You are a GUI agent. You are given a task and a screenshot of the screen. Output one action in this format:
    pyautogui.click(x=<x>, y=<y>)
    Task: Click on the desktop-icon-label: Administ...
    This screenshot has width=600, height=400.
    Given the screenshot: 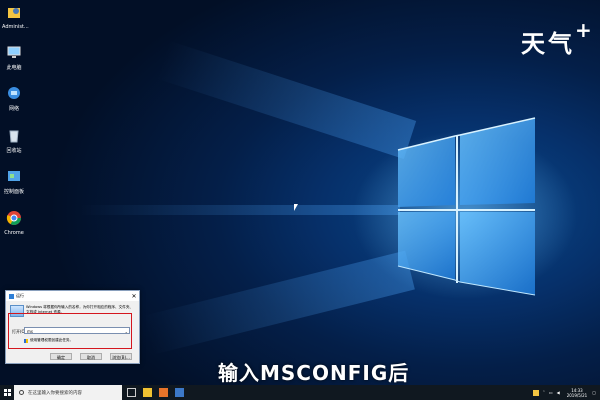 What is the action you would take?
    pyautogui.click(x=15, y=27)
    